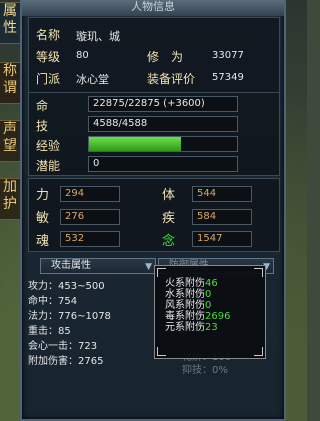  Describe the element at coordinates (169, 195) in the screenshot. I see `con-label: 体` at that location.